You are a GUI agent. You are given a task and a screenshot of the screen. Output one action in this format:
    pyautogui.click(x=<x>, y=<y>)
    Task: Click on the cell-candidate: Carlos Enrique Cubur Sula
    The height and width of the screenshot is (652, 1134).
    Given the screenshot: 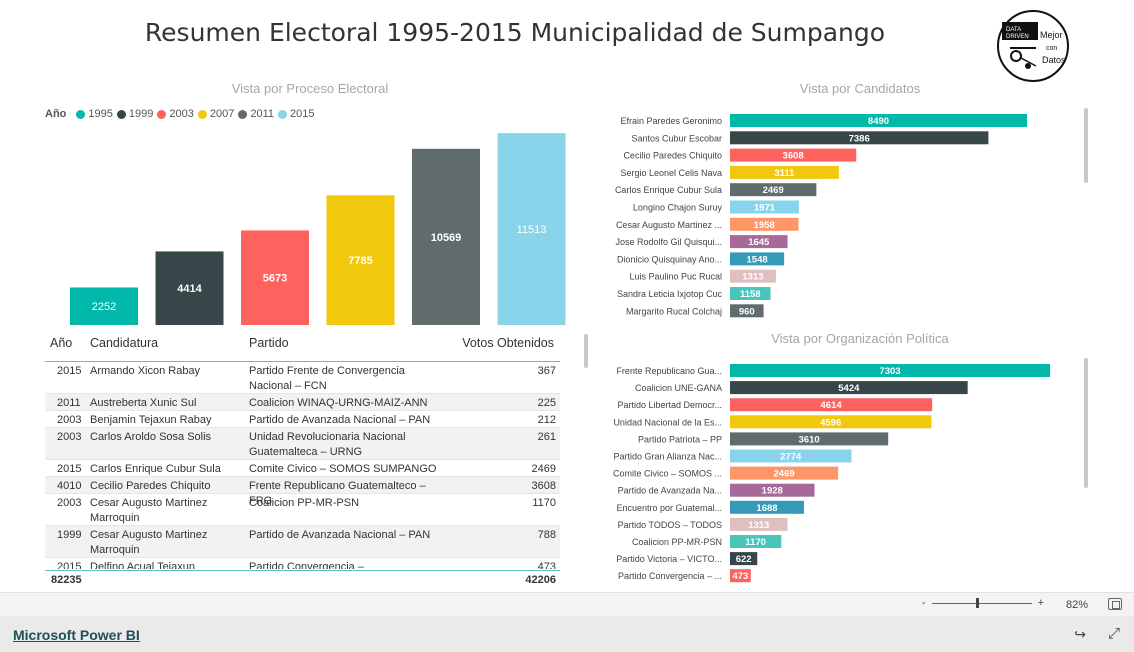 What is the action you would take?
    pyautogui.click(x=155, y=469)
    